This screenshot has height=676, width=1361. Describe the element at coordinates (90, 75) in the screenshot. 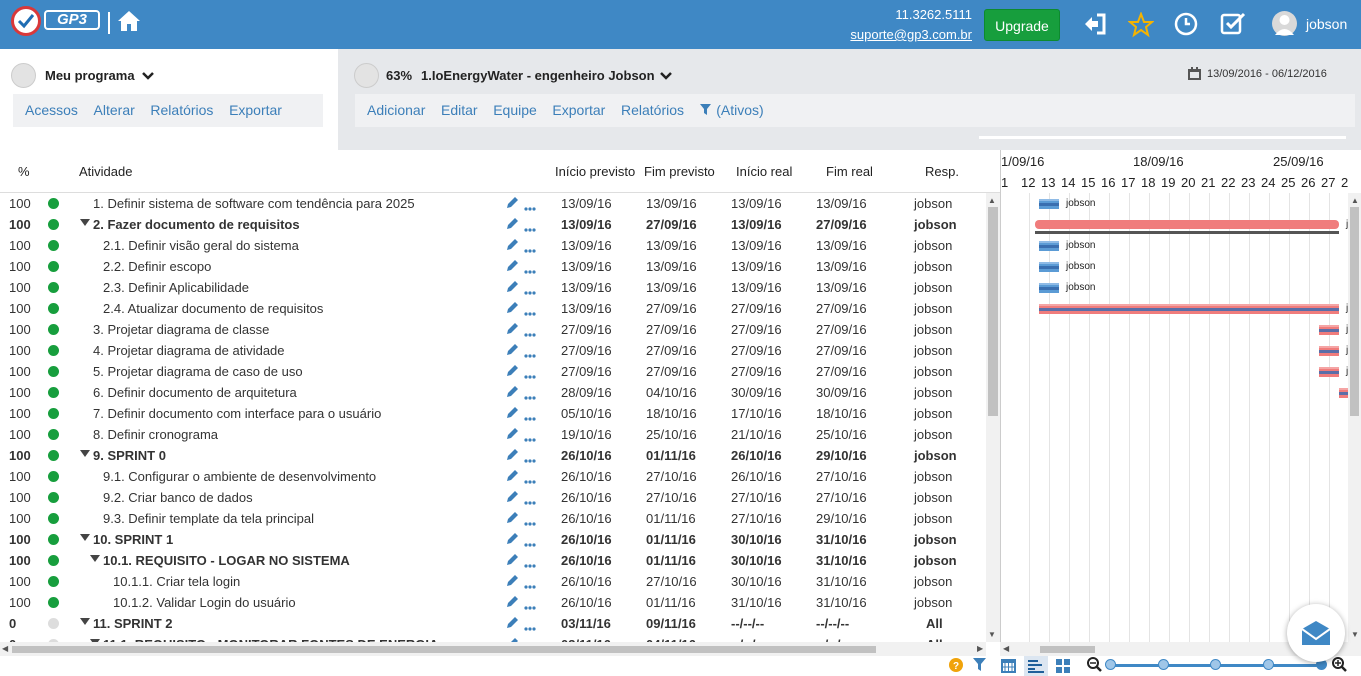

I see `program-title: Meu programa` at that location.